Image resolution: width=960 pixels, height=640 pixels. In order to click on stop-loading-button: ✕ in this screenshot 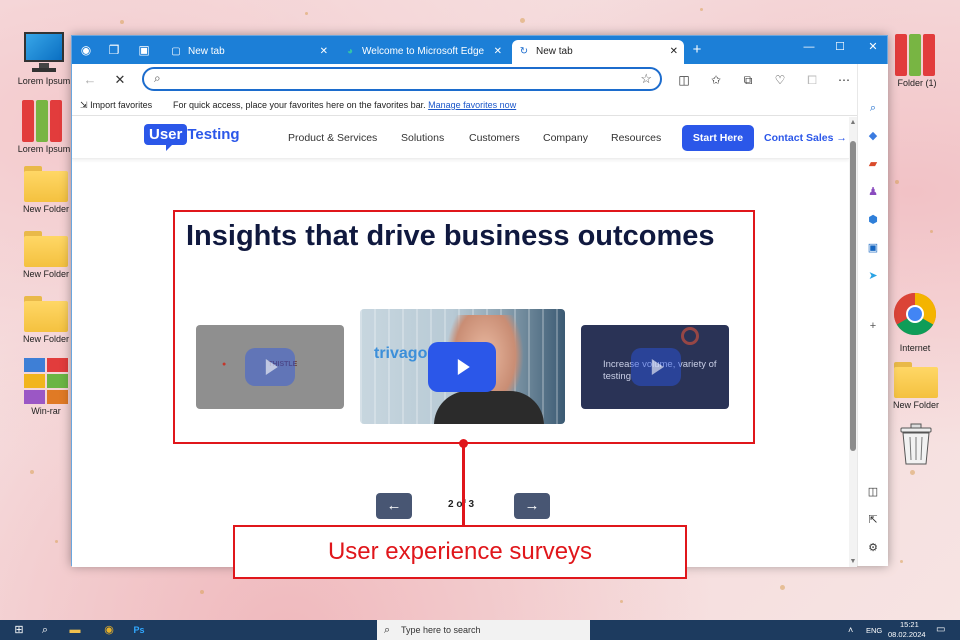, I will do `click(120, 80)`.